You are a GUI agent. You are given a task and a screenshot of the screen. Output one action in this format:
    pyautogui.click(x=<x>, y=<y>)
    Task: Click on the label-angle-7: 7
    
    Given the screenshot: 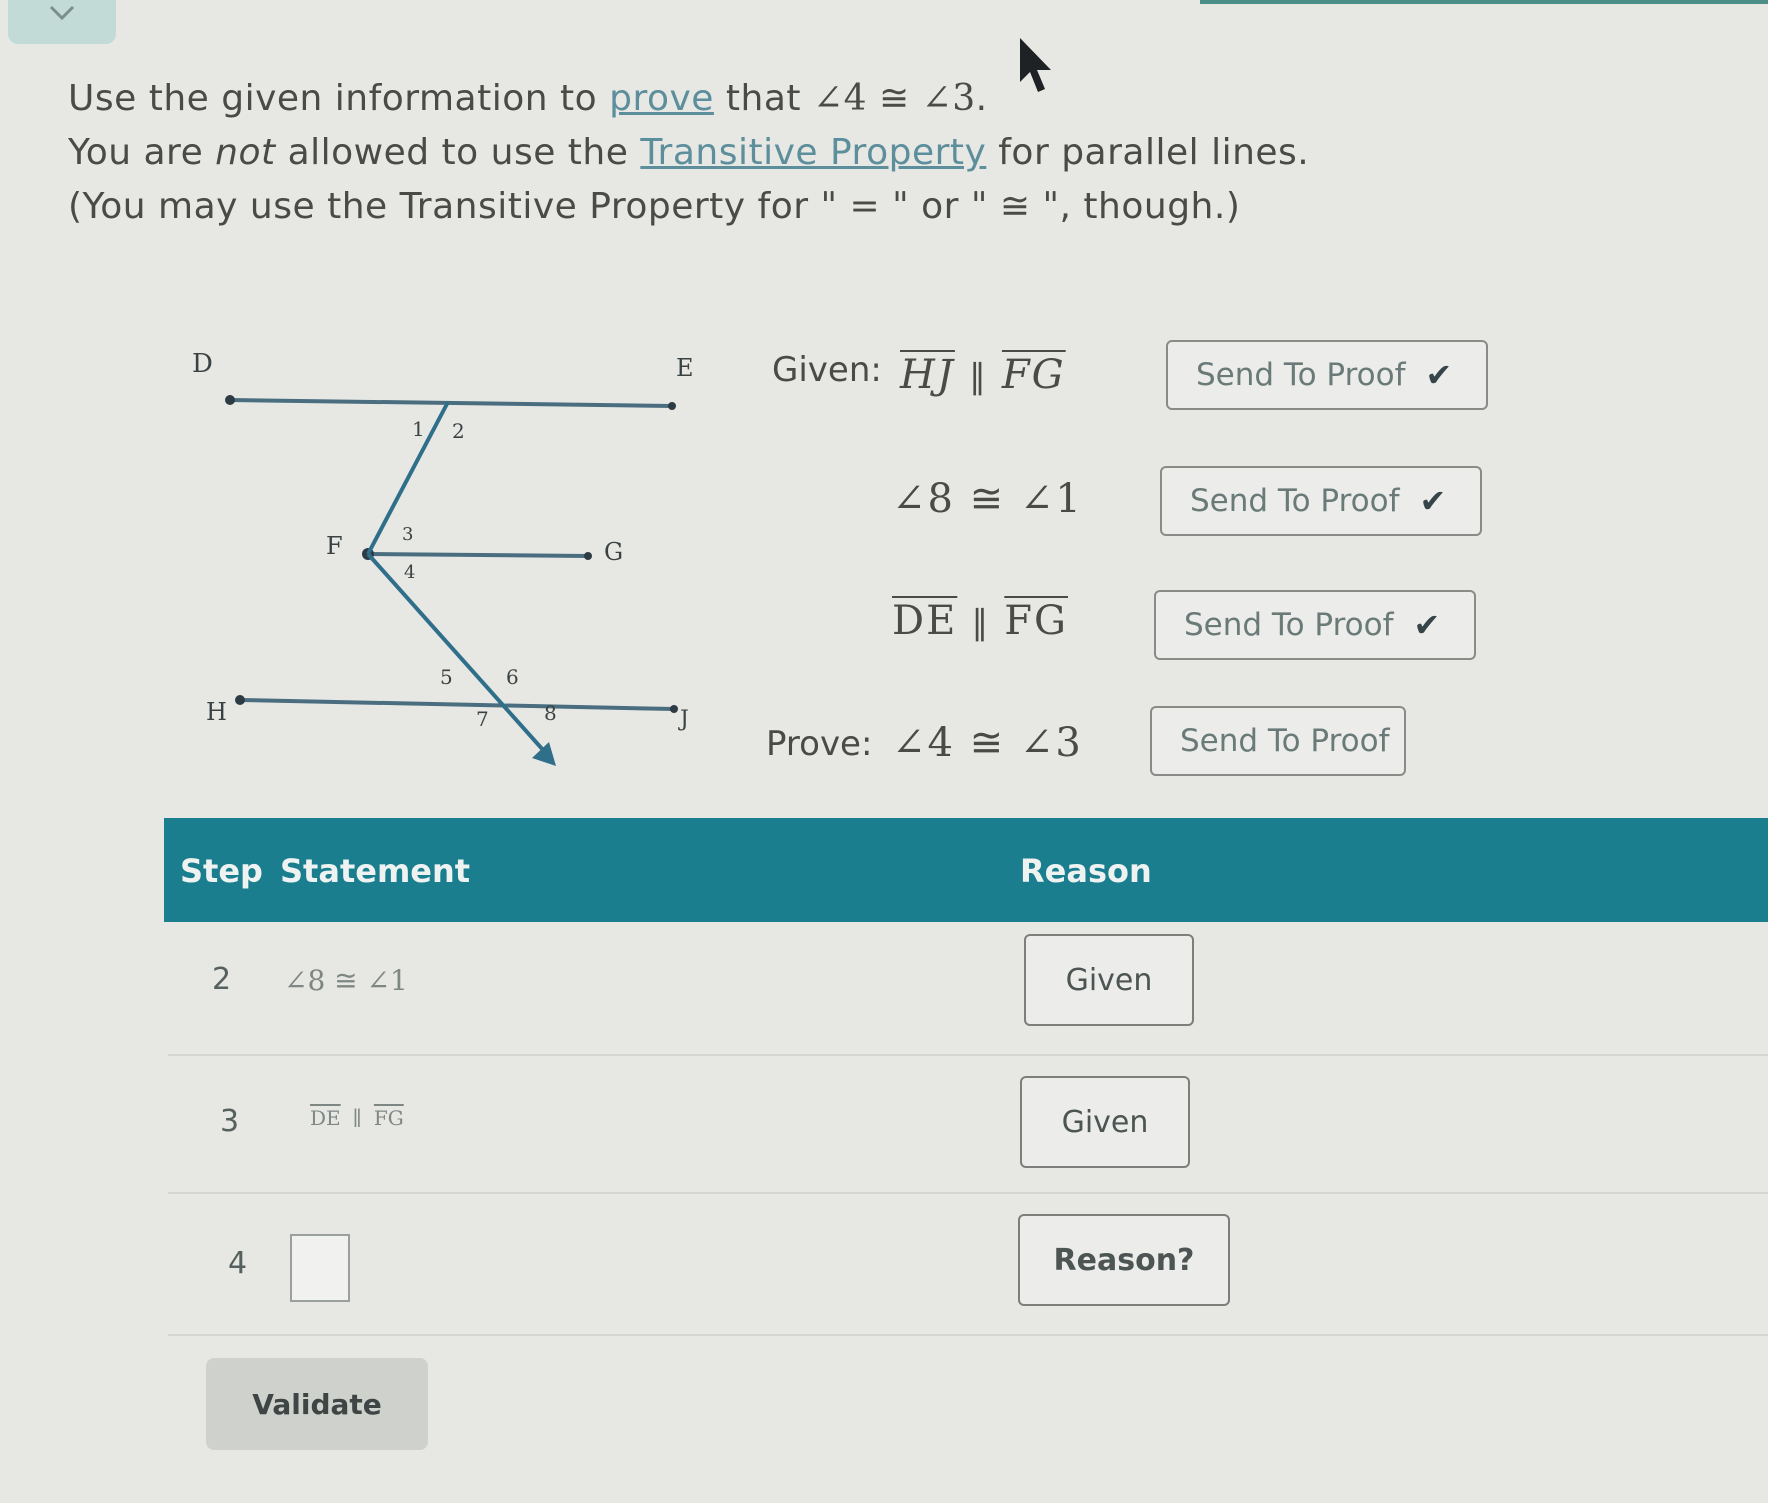 What is the action you would take?
    pyautogui.click(x=482, y=719)
    